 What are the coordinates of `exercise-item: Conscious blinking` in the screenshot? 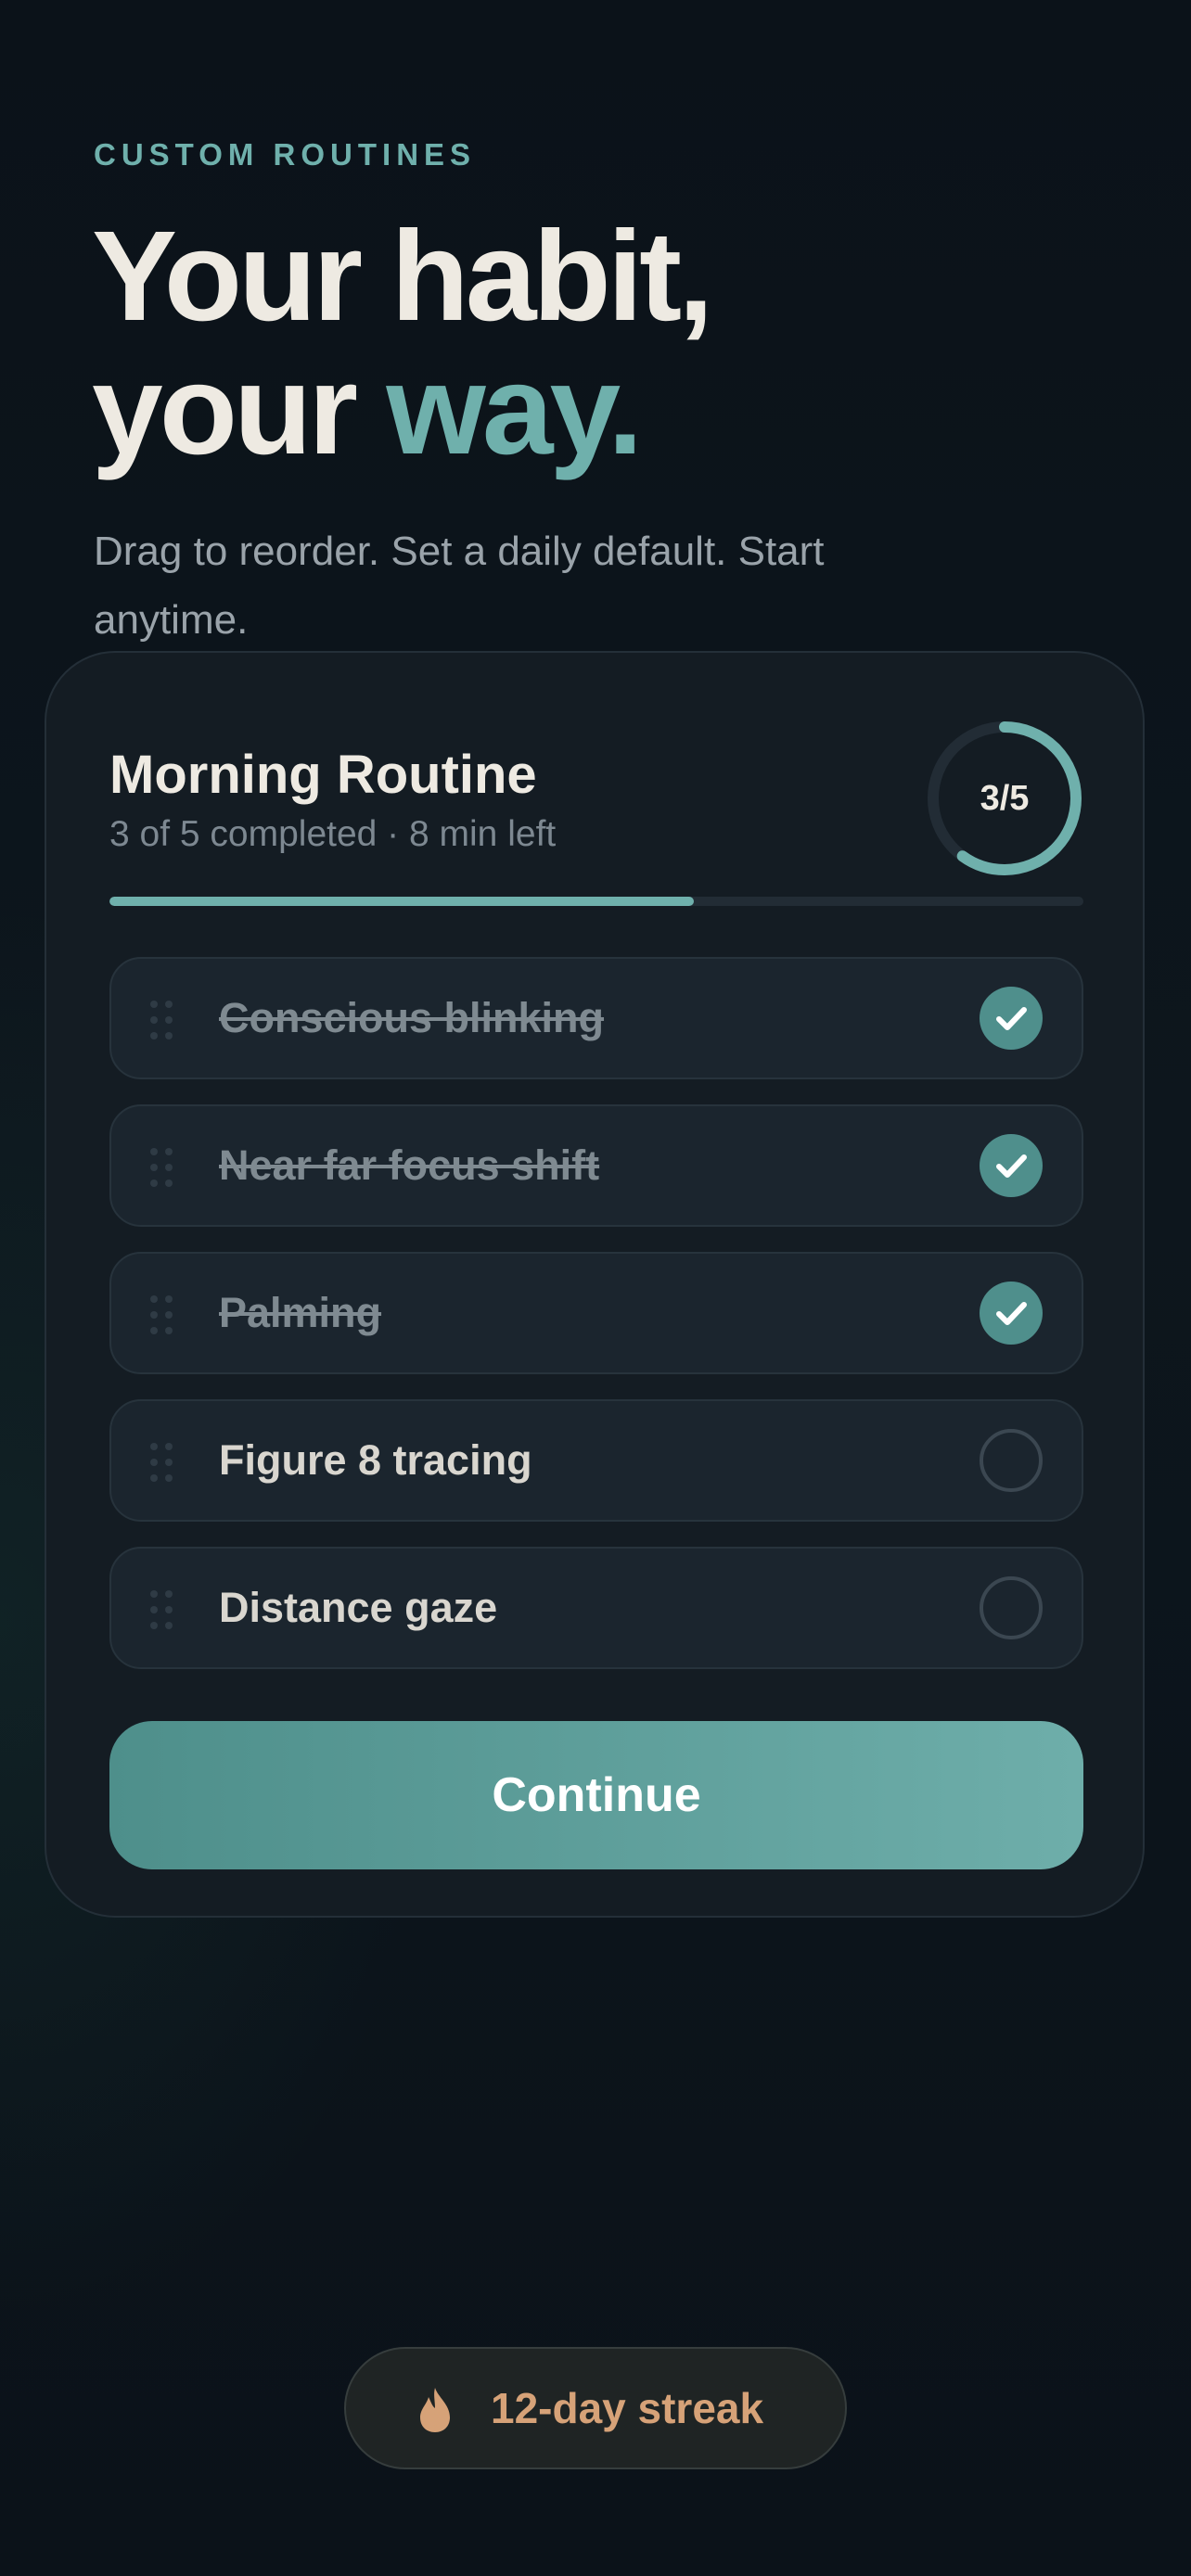 It's located at (596, 1018).